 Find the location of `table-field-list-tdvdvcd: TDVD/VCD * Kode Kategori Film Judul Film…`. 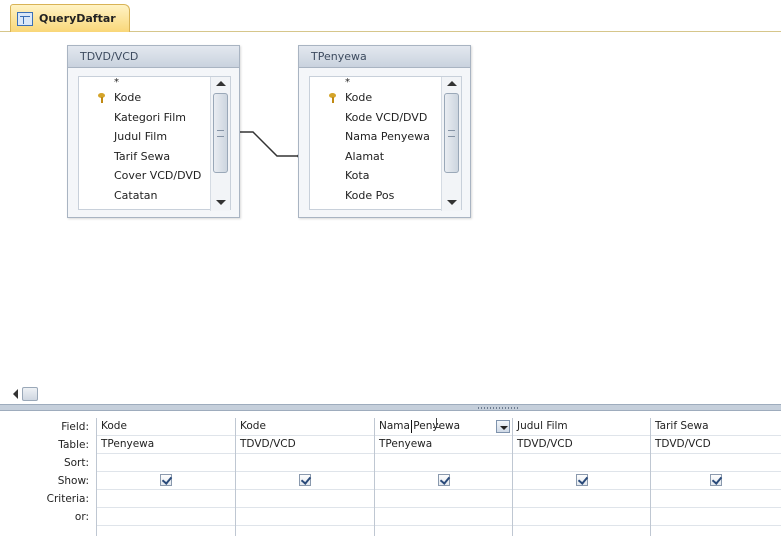

table-field-list-tdvdvcd: TDVD/VCD * Kode Kategori Film Judul Film… is located at coordinates (153, 131).